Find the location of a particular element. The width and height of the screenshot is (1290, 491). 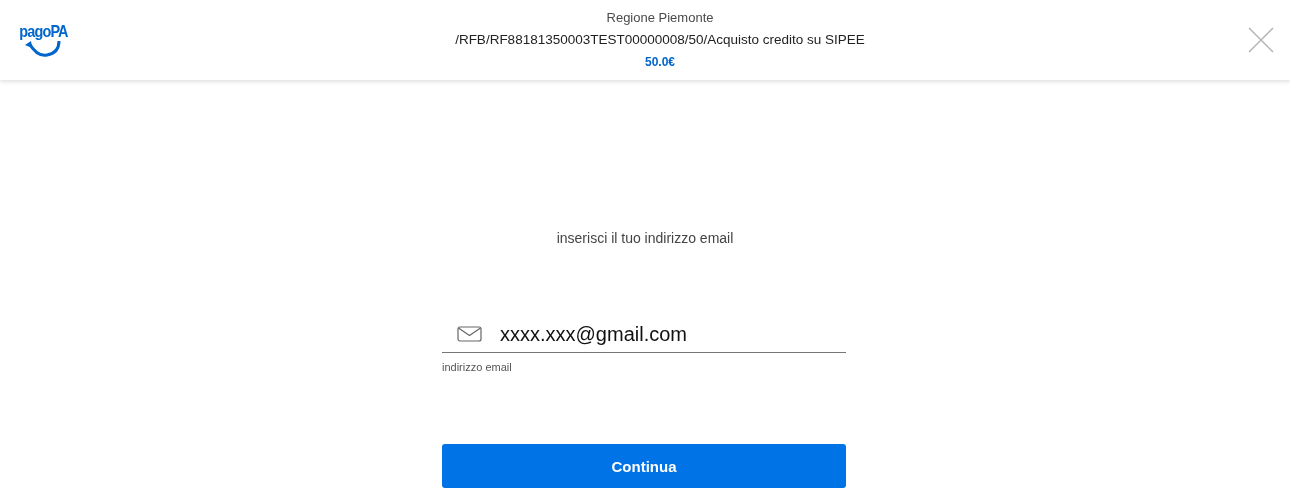

envelope-icon is located at coordinates (469, 334).